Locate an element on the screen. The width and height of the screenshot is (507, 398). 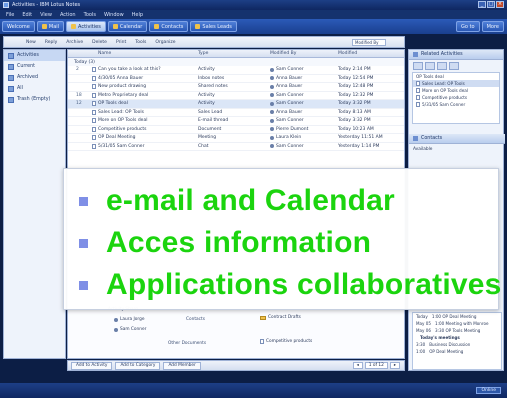
document-icon is located at coordinates (94, 146).